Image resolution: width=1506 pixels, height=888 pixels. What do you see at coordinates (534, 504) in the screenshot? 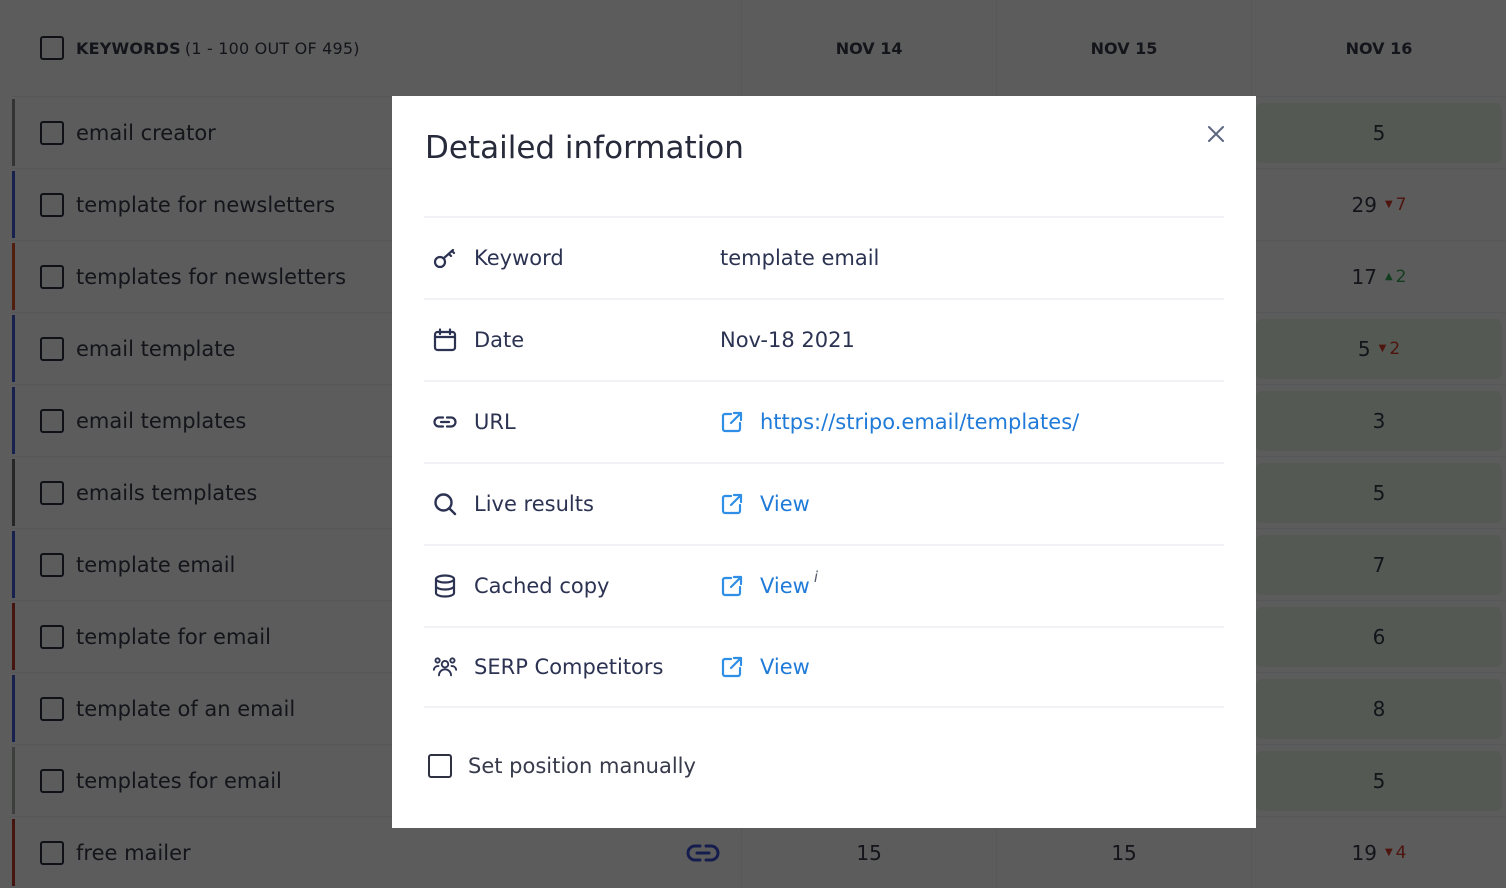
I see `detail-label: Live results` at bounding box center [534, 504].